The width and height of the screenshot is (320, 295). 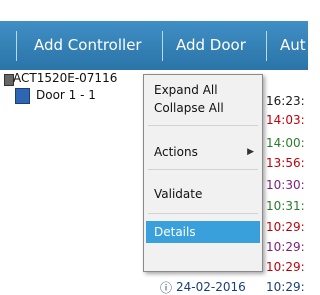 I want to click on tree-item-door: Door 1 - 1, so click(x=66, y=95).